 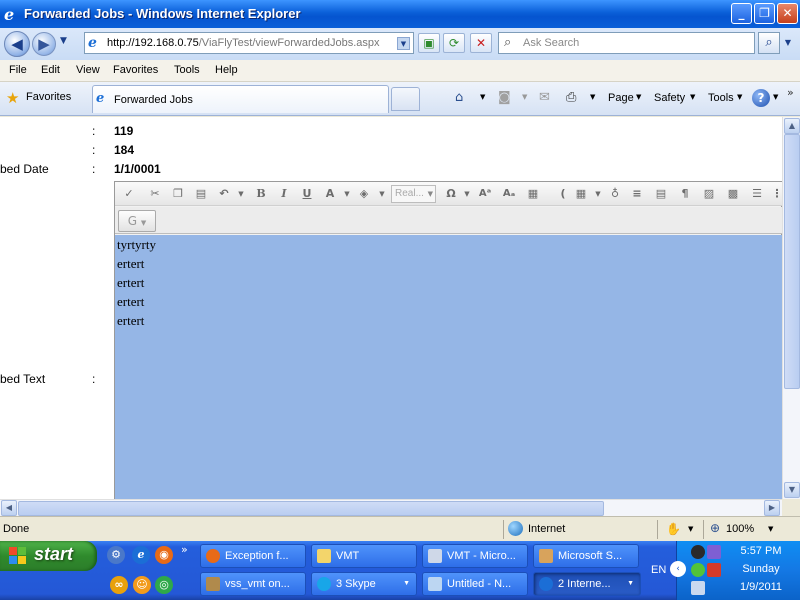 What do you see at coordinates (764, 13) in the screenshot?
I see `restore-button: ❐` at bounding box center [764, 13].